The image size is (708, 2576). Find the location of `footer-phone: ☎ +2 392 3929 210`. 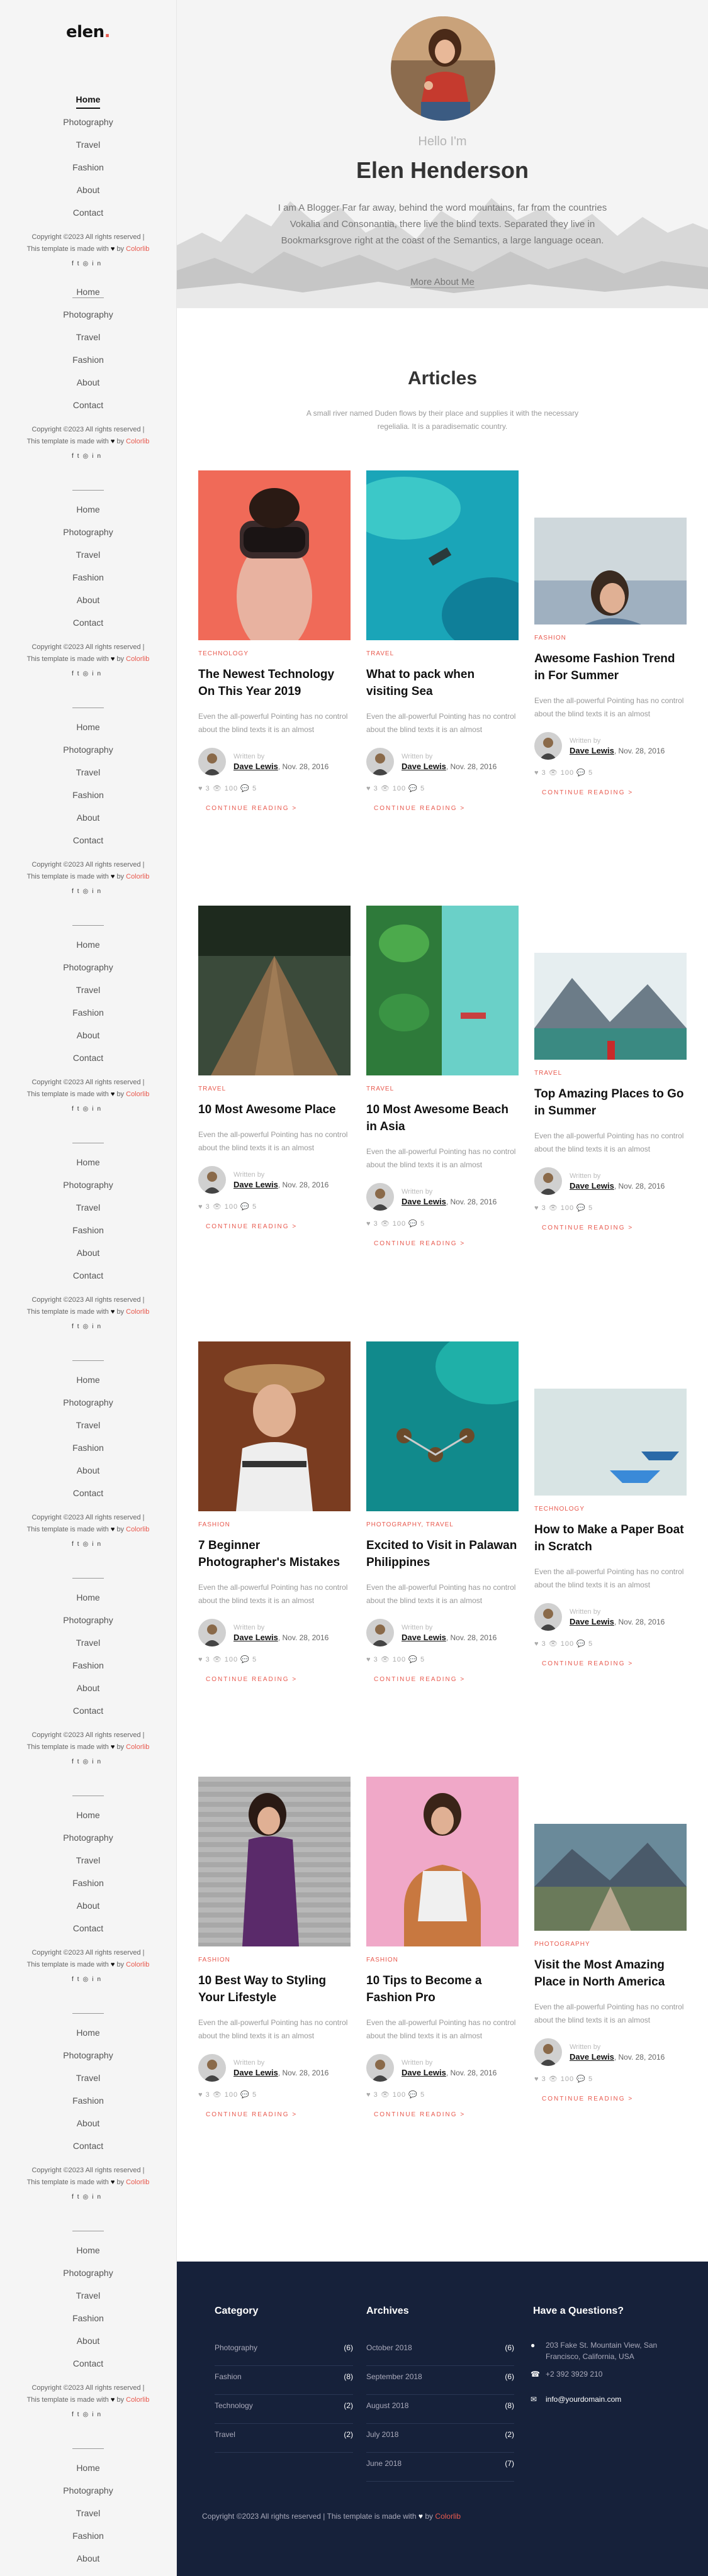

footer-phone: ☎ +2 392 3929 210 is located at coordinates (606, 2374).